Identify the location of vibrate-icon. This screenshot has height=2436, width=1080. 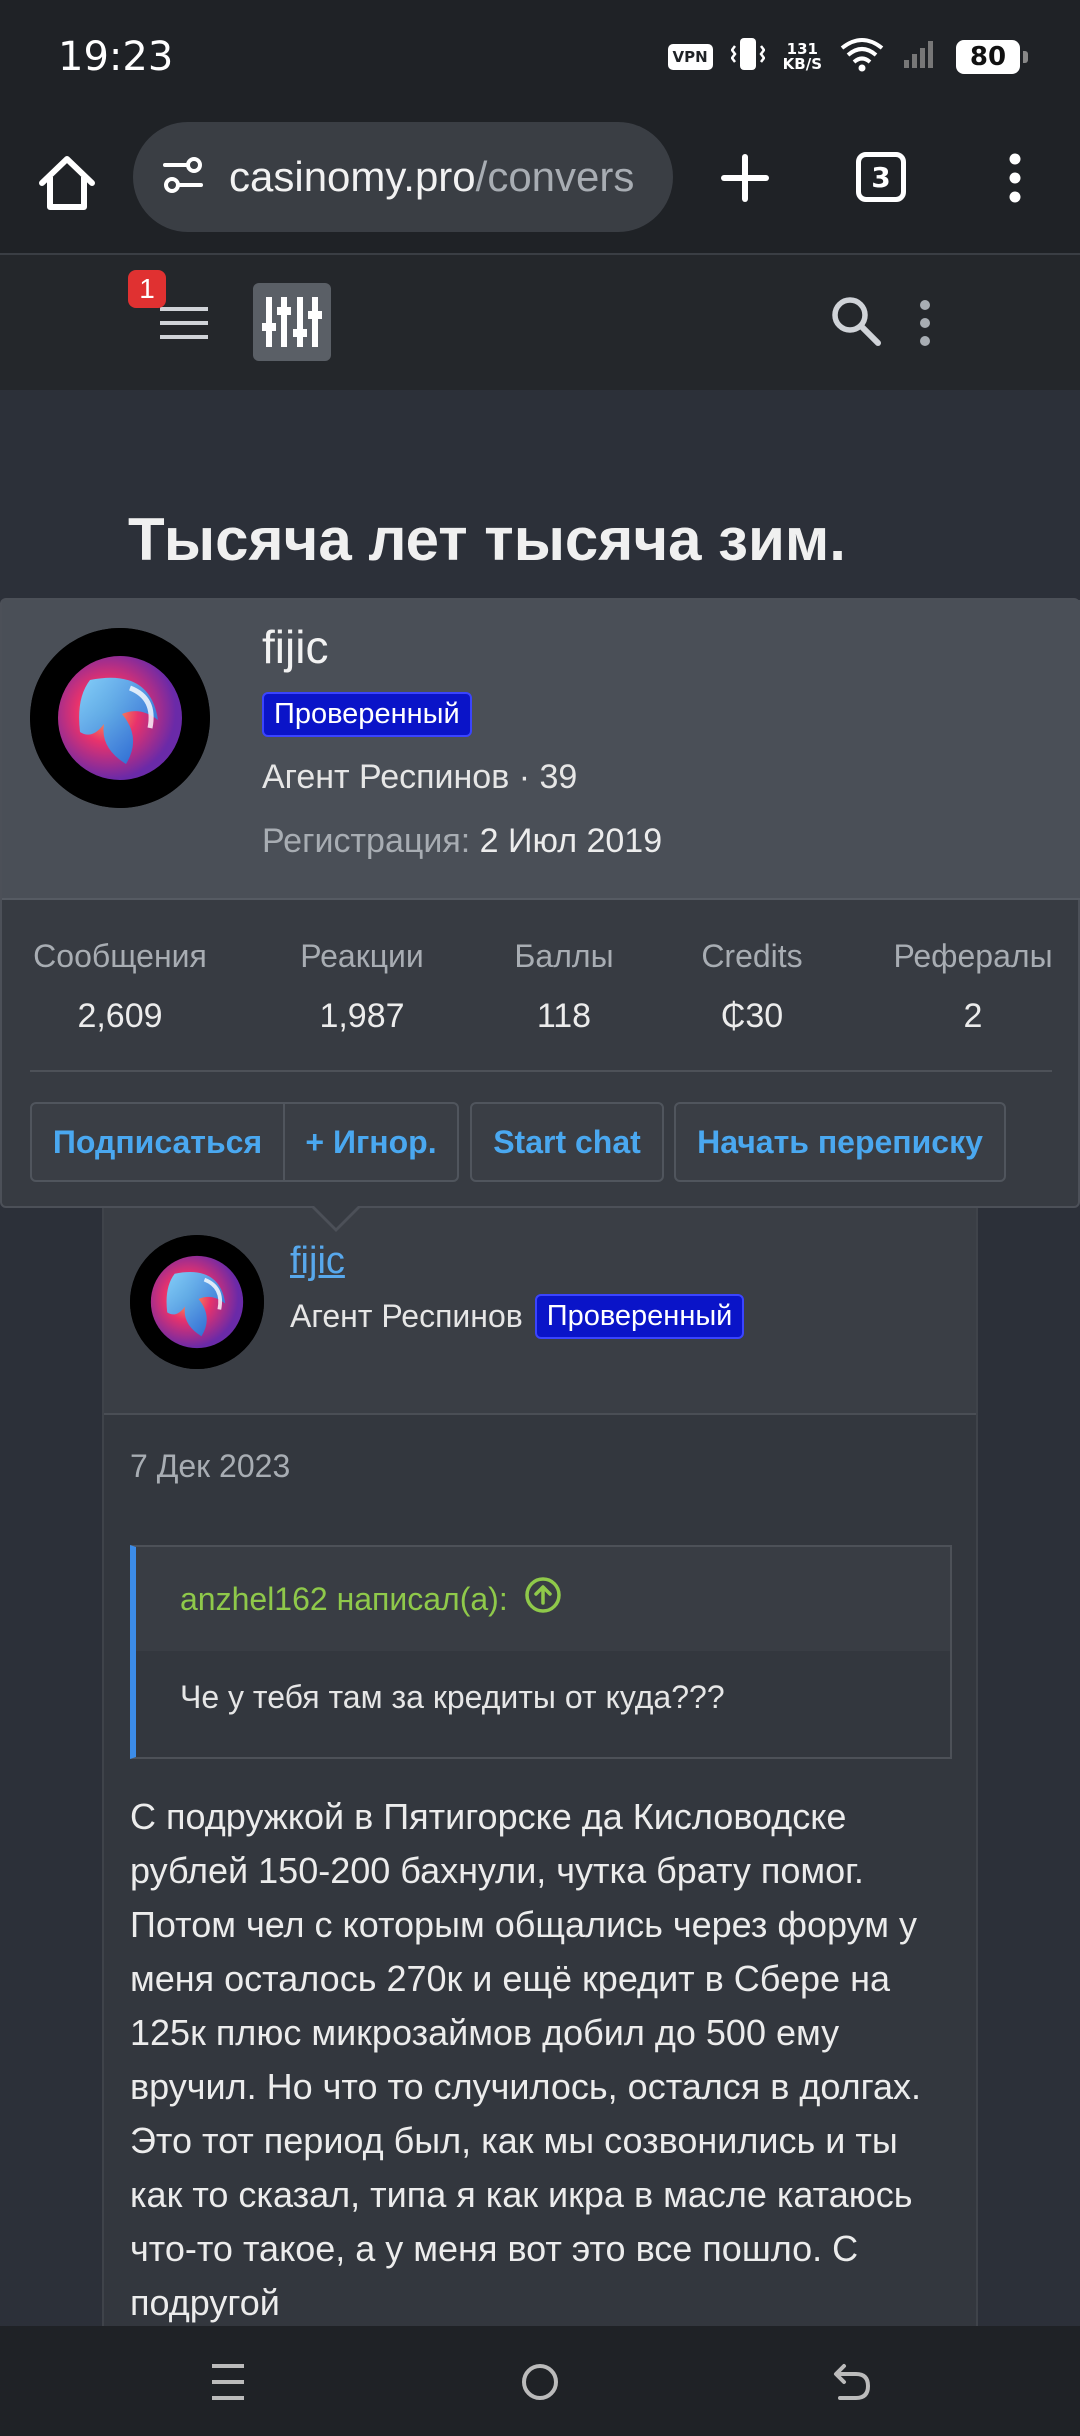
(748, 56).